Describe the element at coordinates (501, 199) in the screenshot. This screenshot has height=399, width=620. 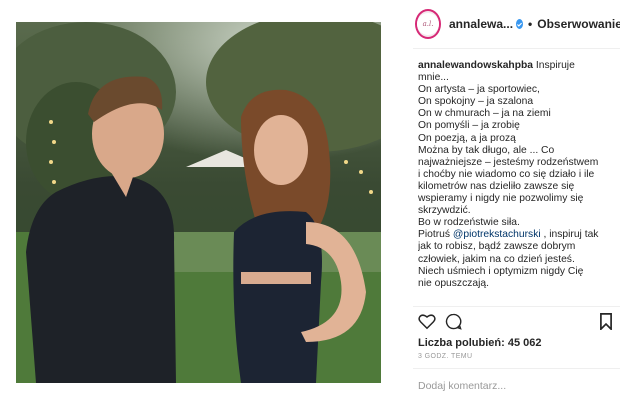
I see `caption-line: wspieramy i nigdy nie pozwolimy się` at that location.